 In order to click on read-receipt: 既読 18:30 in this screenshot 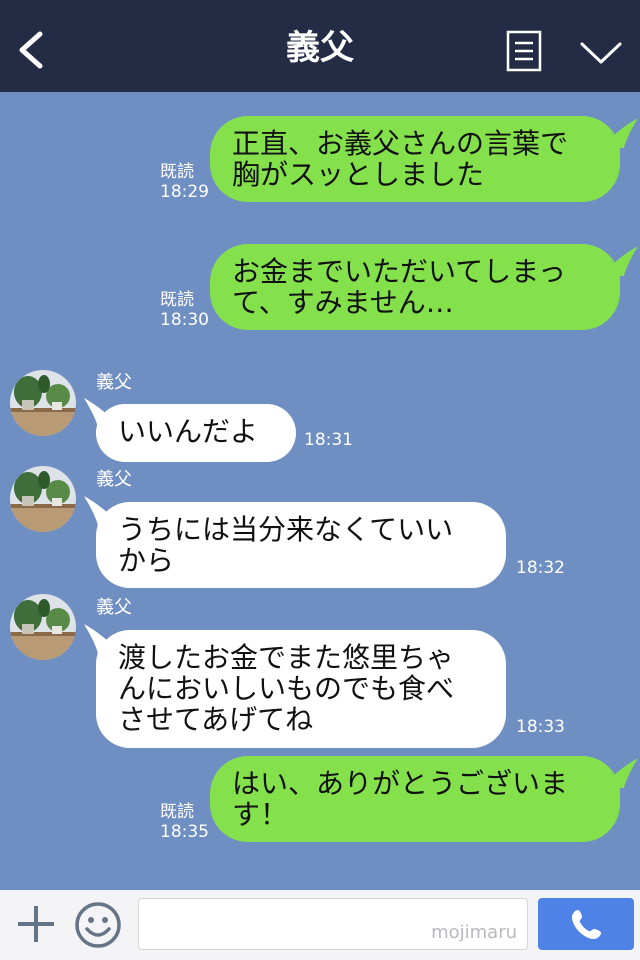, I will do `click(184, 310)`.